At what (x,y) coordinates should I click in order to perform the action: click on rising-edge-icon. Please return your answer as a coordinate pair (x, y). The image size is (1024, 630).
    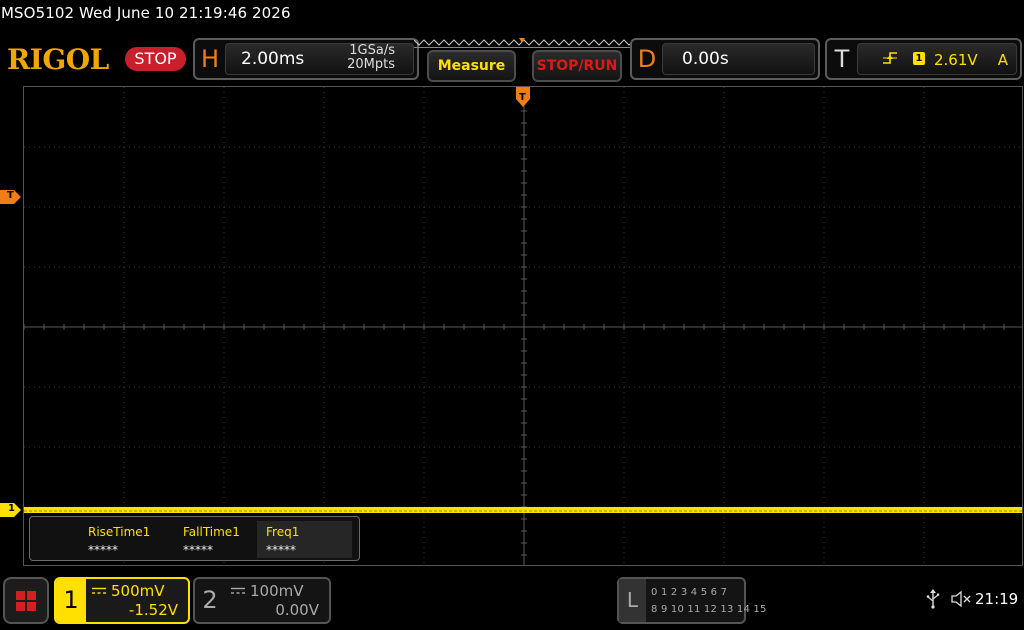
    Looking at the image, I should click on (890, 58).